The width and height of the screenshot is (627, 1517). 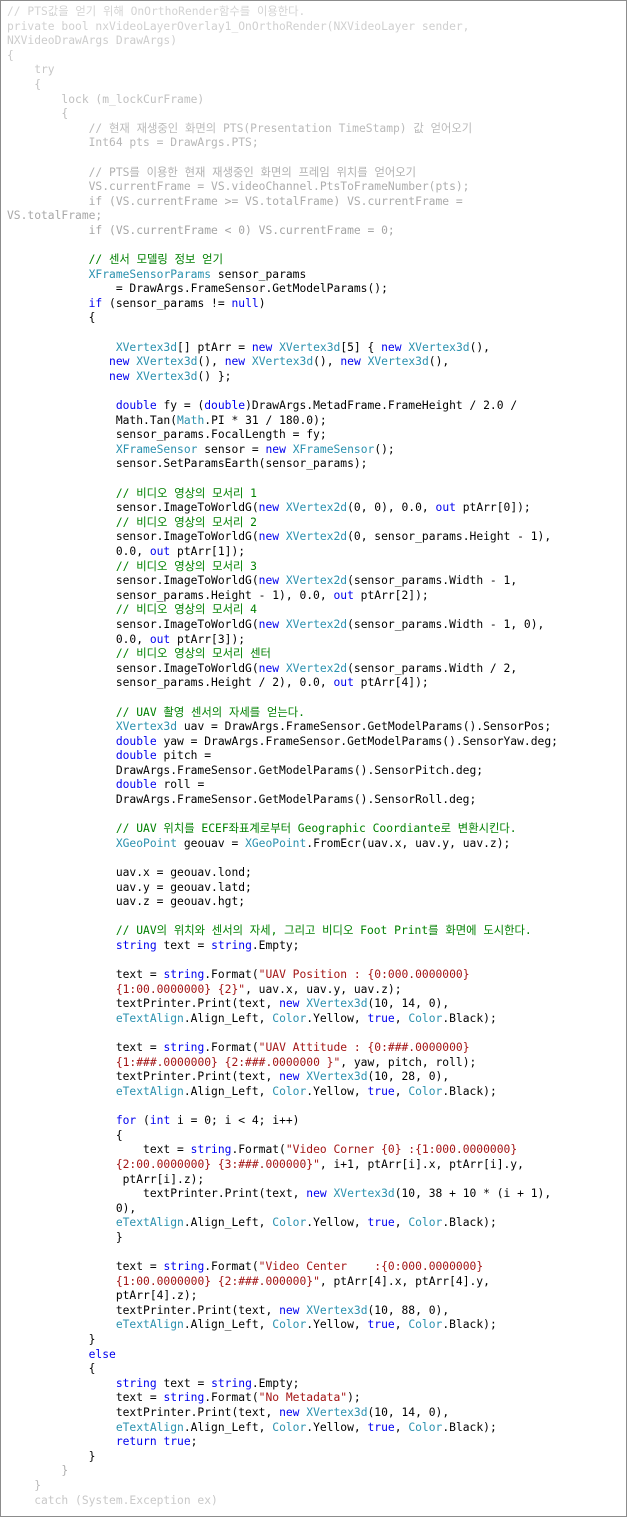 I want to click on code-token: , i+1, ptArr[i].x, ptArr[i].y,, so click(x=421, y=1164).